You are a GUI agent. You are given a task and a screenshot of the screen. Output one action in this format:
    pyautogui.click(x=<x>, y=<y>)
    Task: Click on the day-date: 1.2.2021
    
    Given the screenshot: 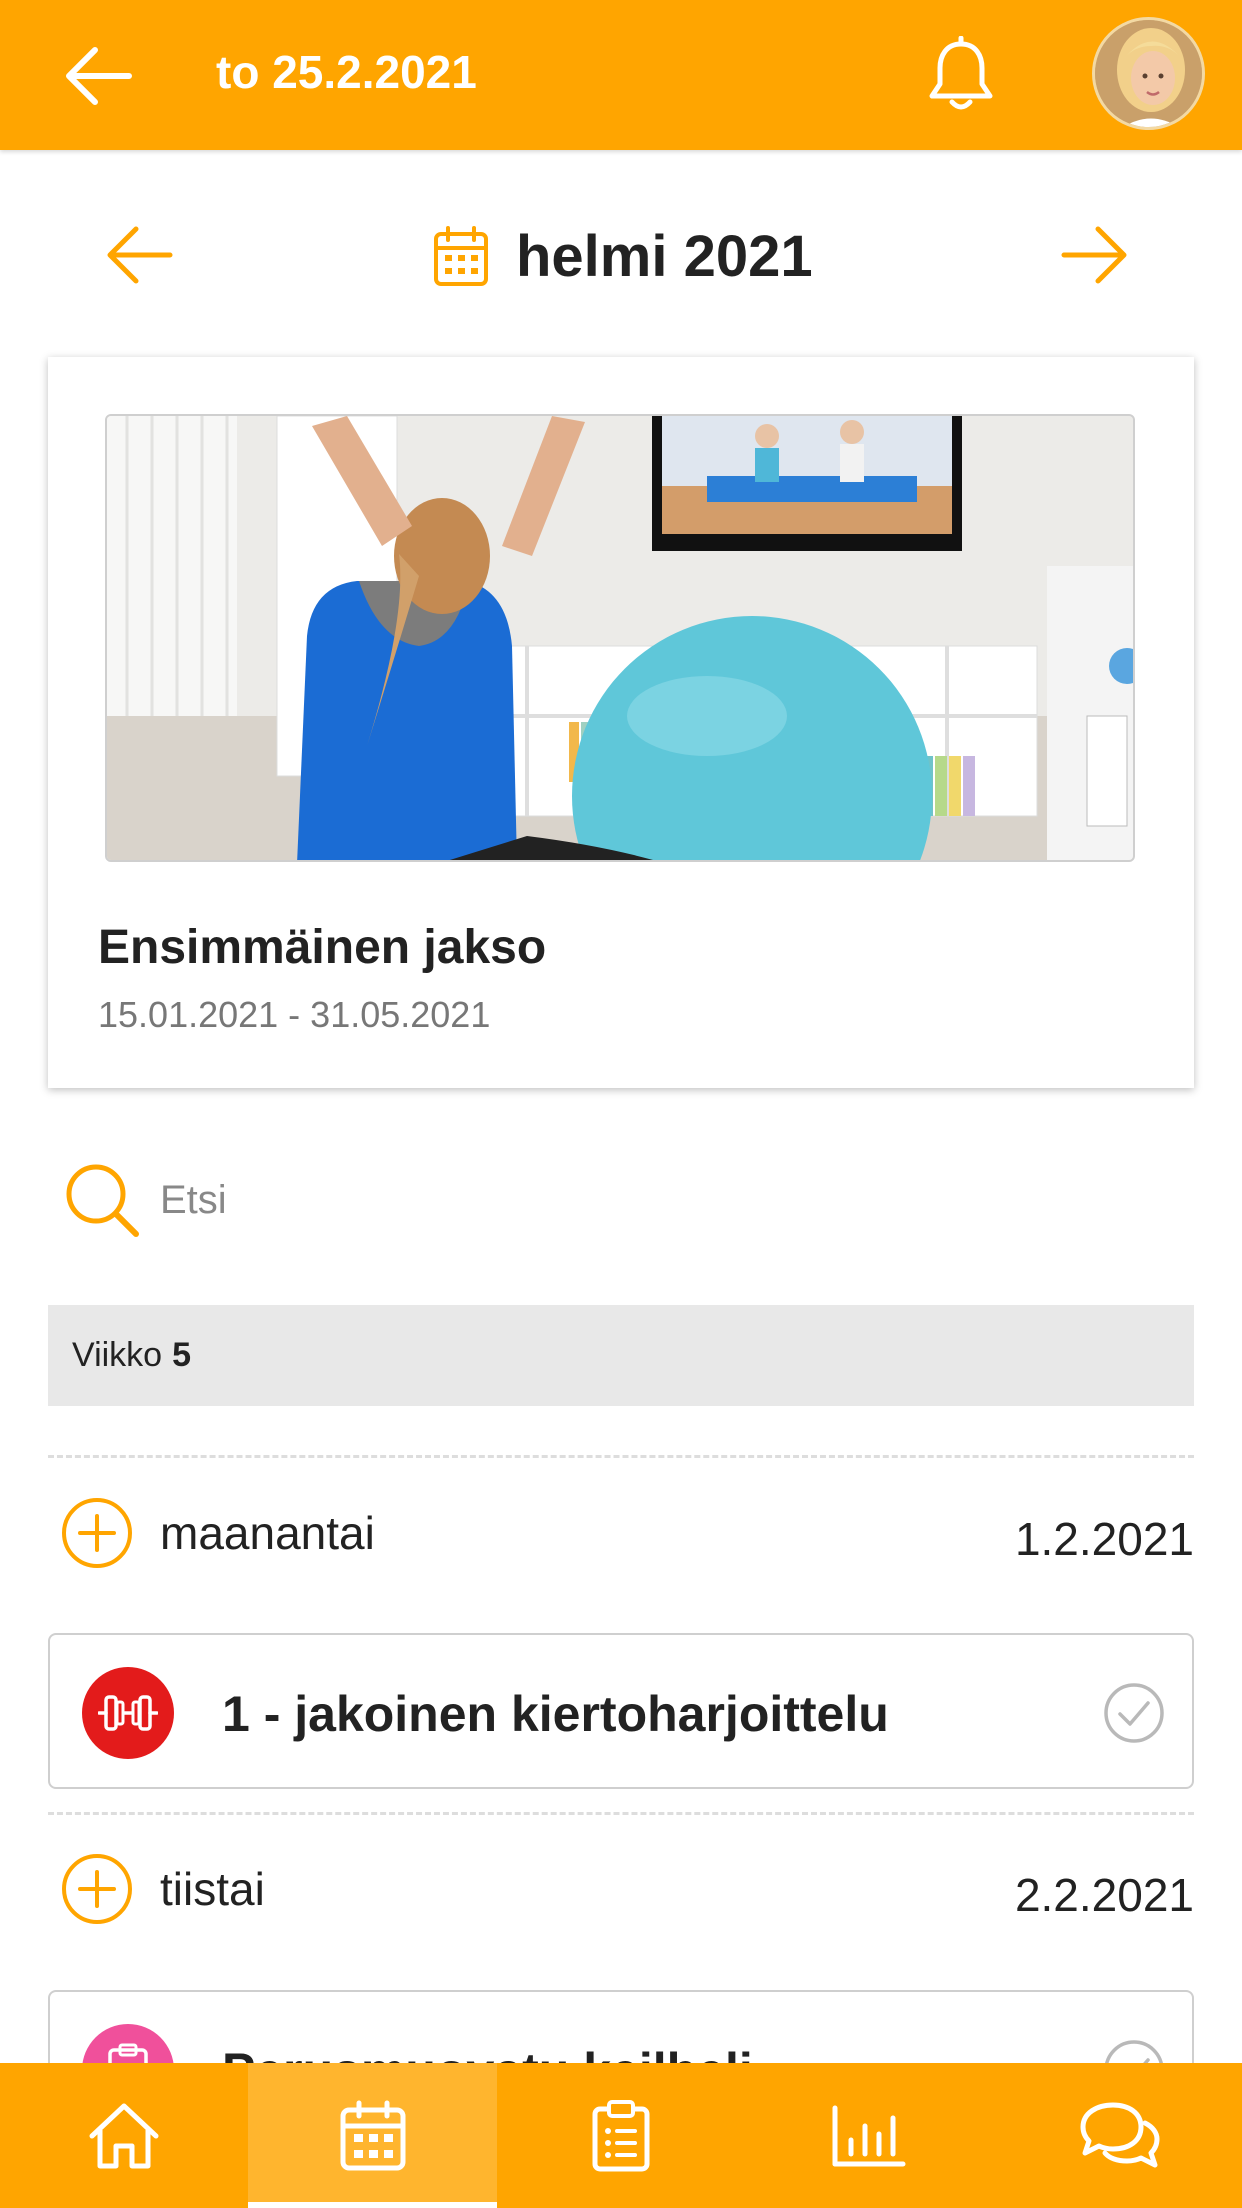 What is the action you would take?
    pyautogui.click(x=1104, y=1539)
    